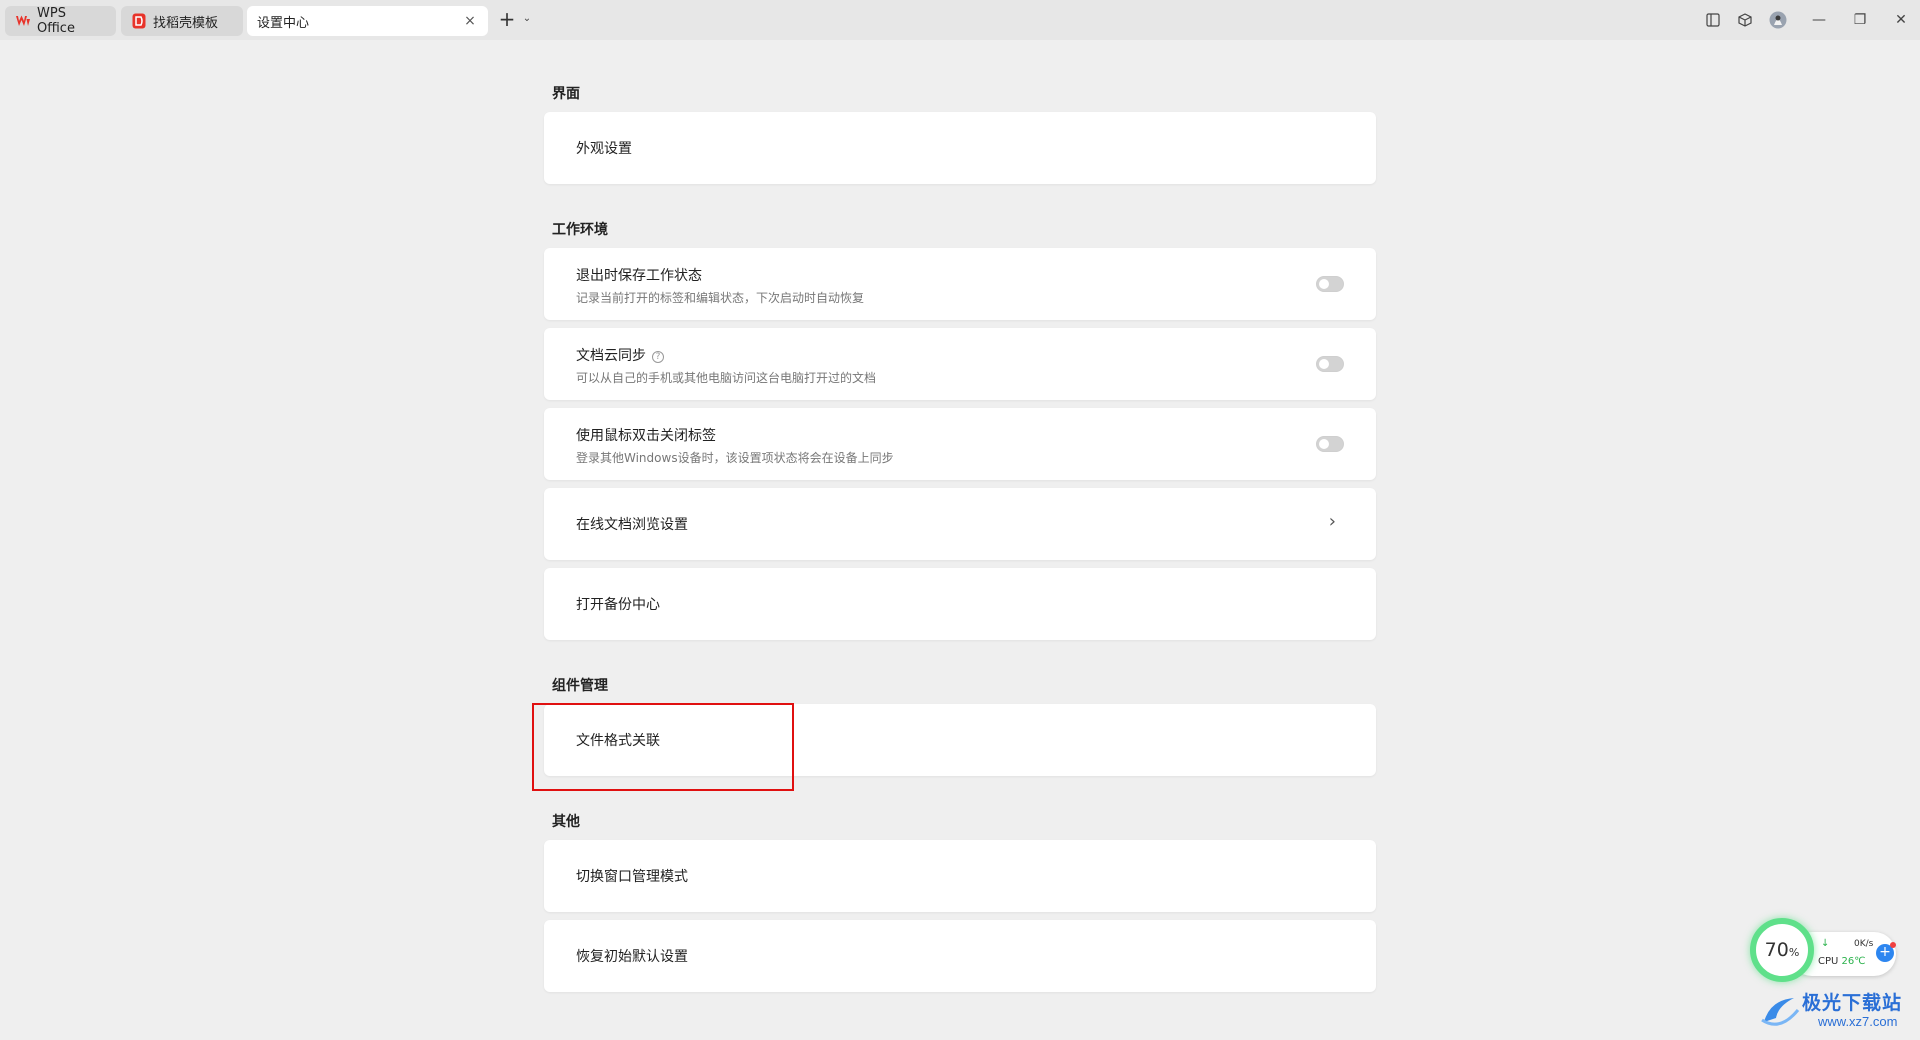 Image resolution: width=1920 pixels, height=1040 pixels. Describe the element at coordinates (470, 21) in the screenshot. I see `close-tab-icon: ×` at that location.